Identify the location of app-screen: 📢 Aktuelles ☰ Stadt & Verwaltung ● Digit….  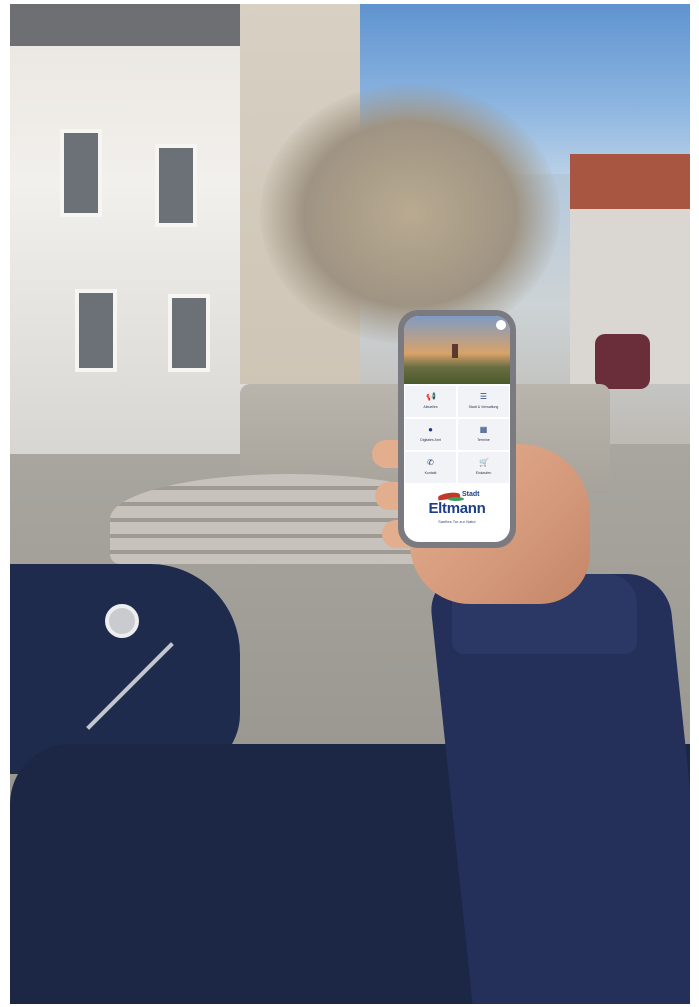
(457, 429).